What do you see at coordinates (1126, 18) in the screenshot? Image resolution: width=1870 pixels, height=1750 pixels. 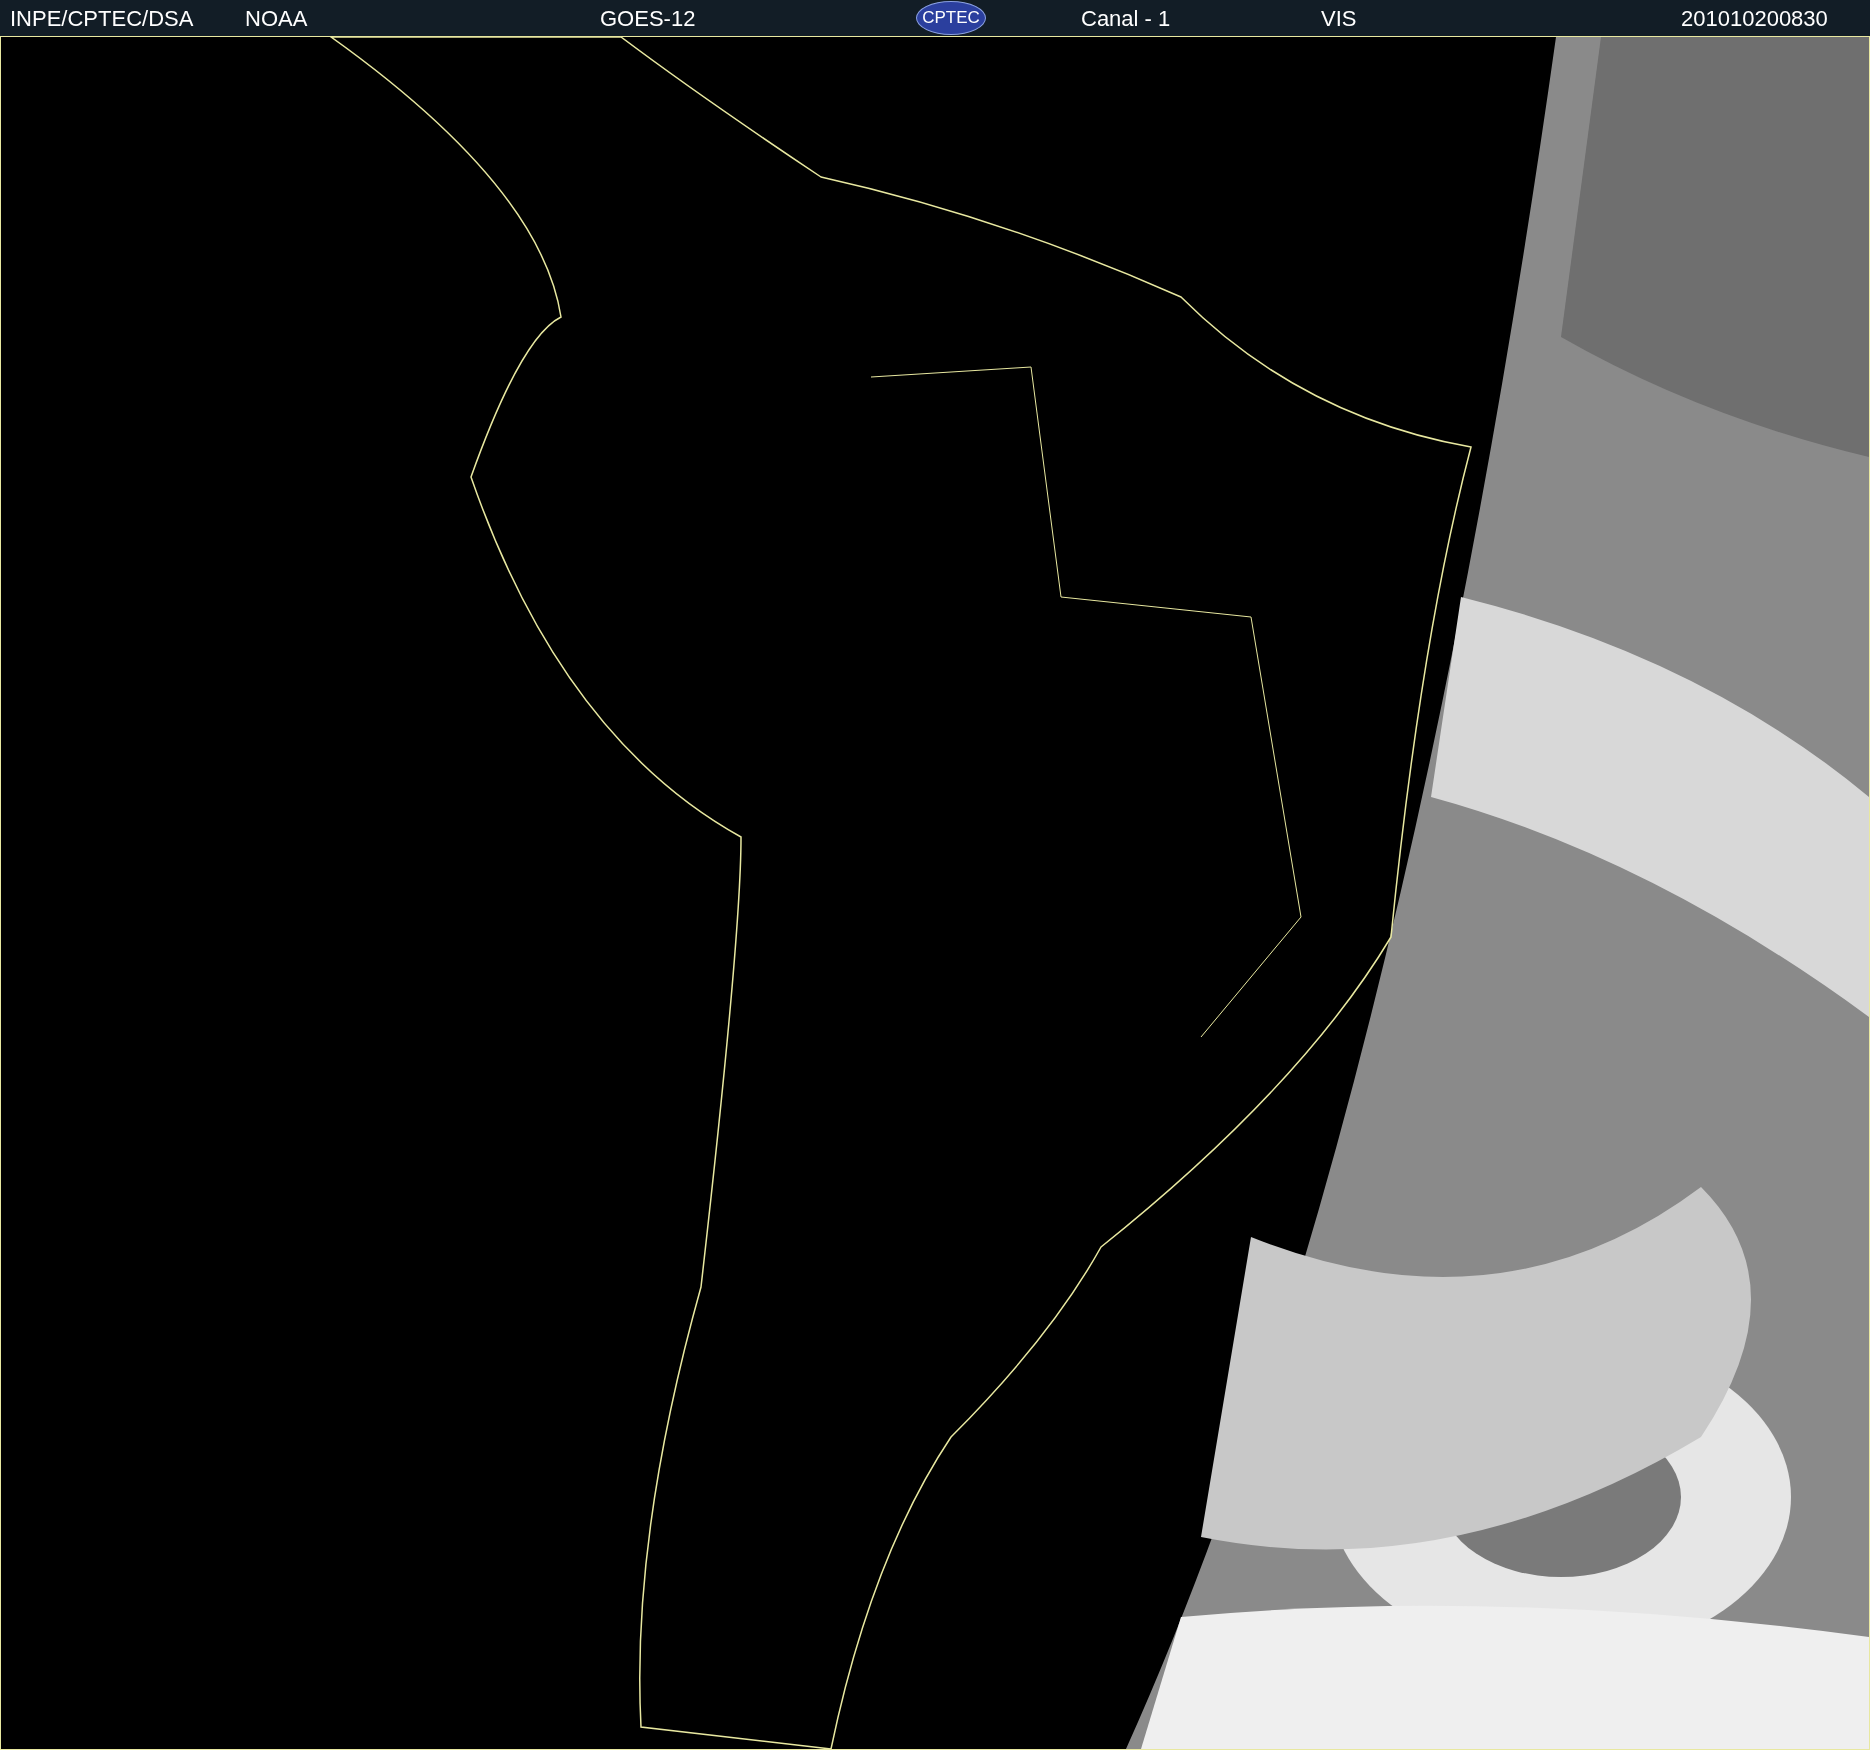 I see `channel-label: Canal - 1` at bounding box center [1126, 18].